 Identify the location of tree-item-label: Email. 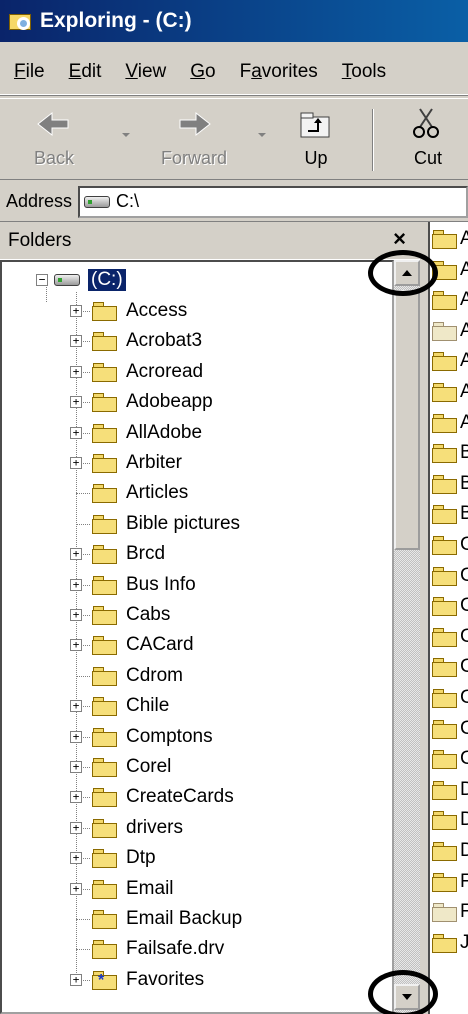
(150, 888).